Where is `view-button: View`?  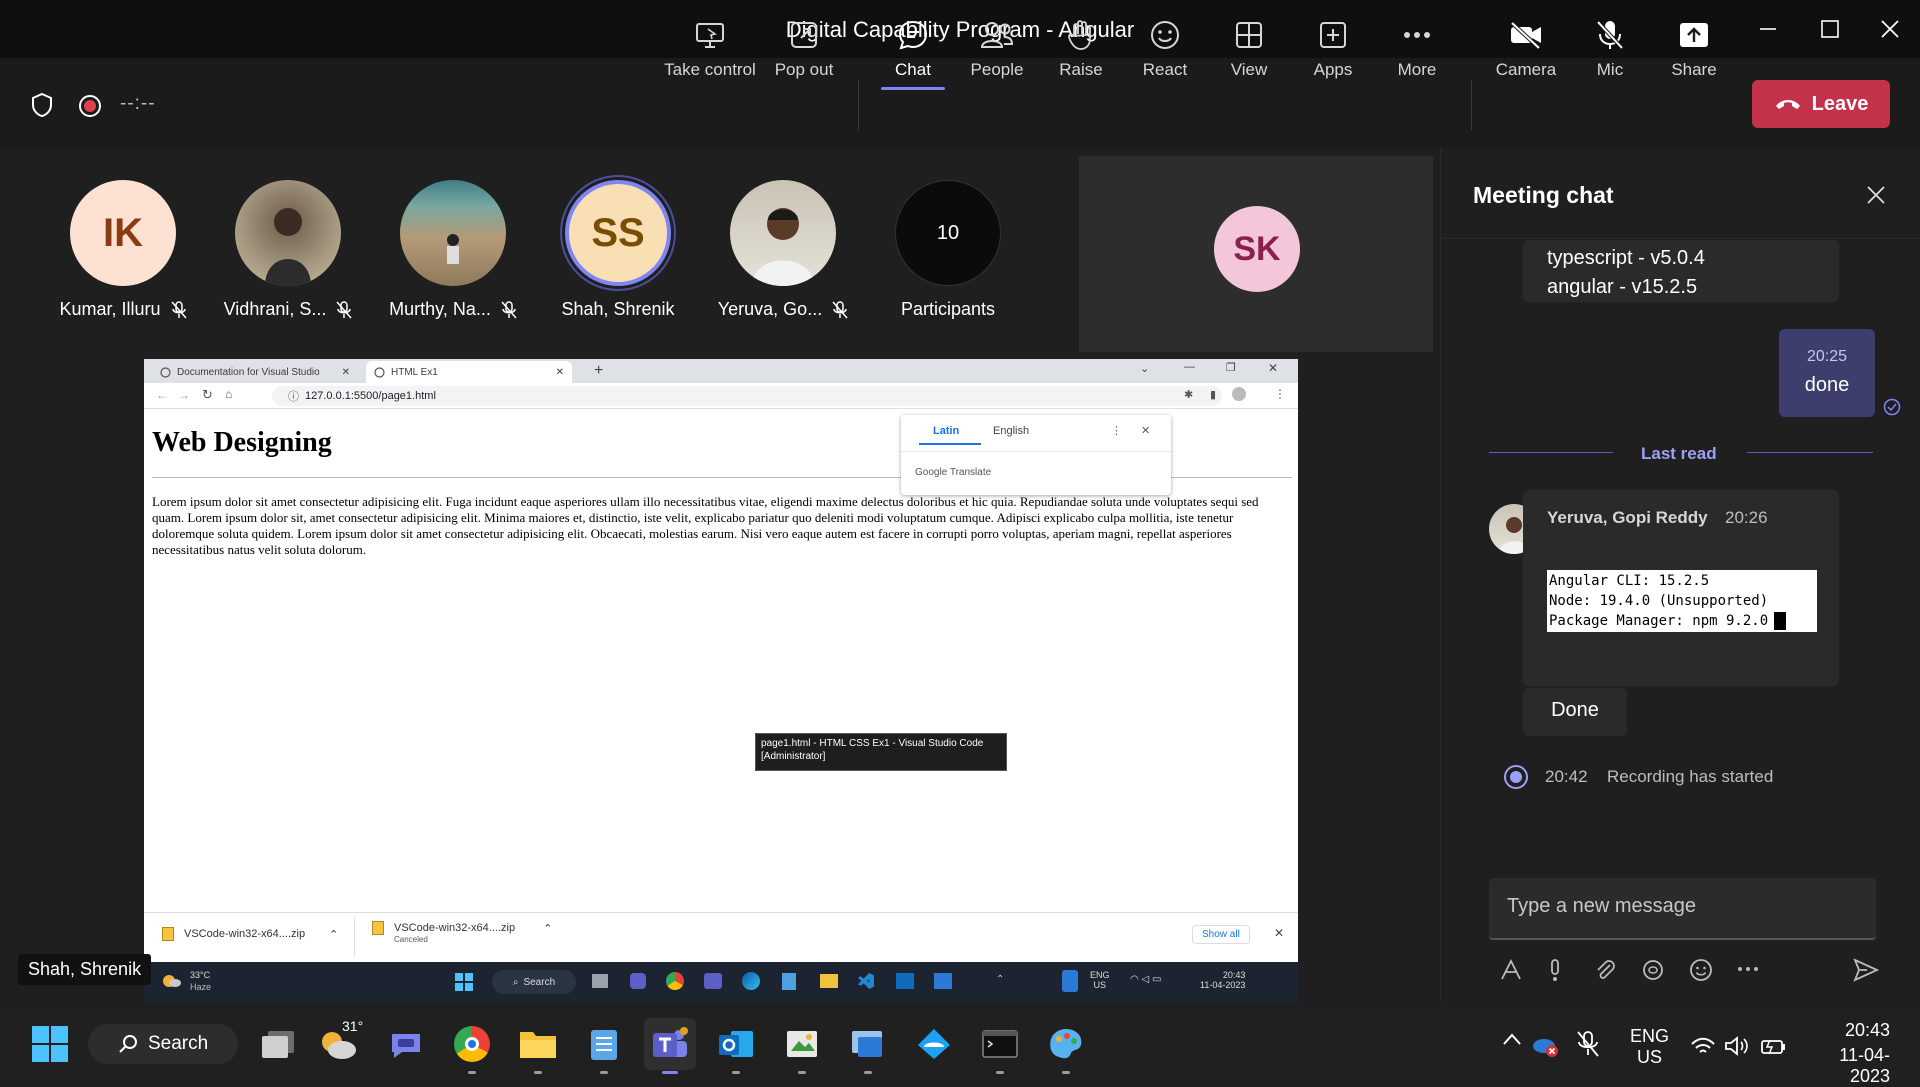 view-button: View is located at coordinates (1249, 51).